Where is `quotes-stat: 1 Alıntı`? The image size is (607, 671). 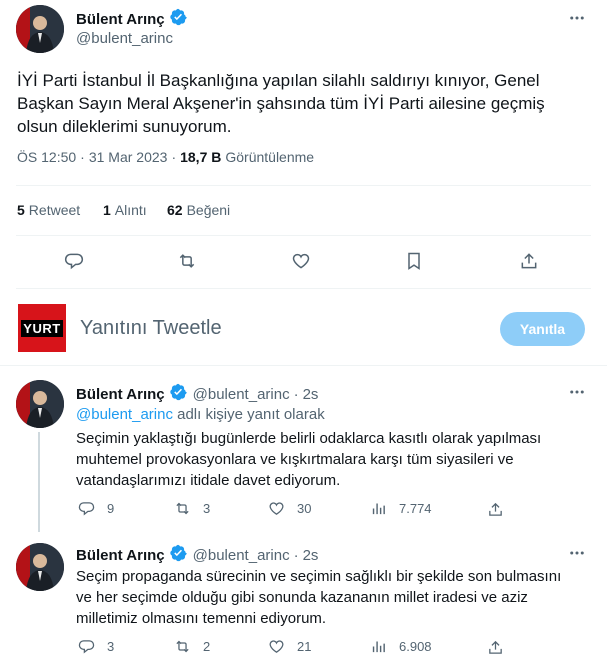 quotes-stat: 1 Alıntı is located at coordinates (125, 210).